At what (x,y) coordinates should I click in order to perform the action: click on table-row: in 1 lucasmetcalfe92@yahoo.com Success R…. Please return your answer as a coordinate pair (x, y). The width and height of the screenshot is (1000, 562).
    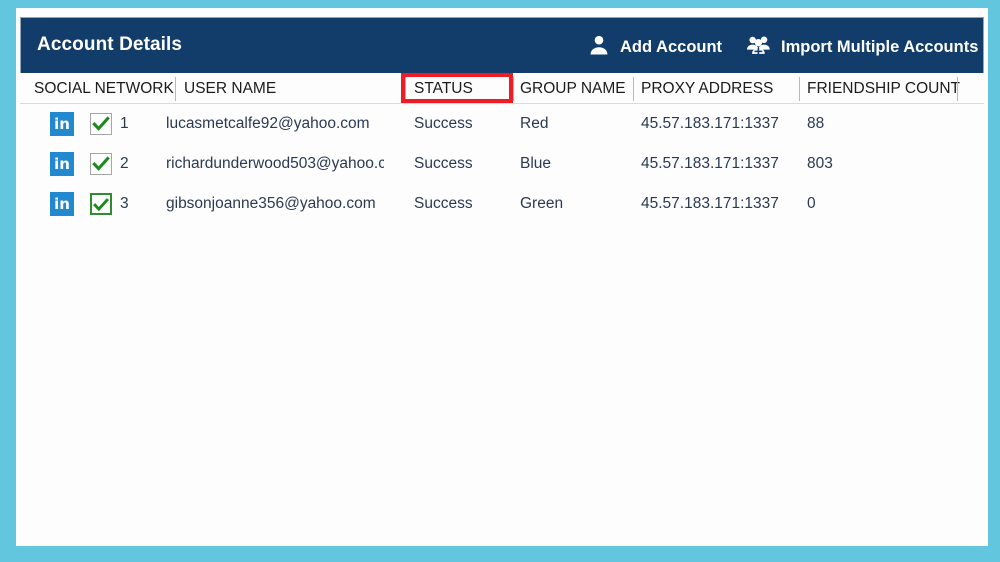
    Looking at the image, I should click on (502, 124).